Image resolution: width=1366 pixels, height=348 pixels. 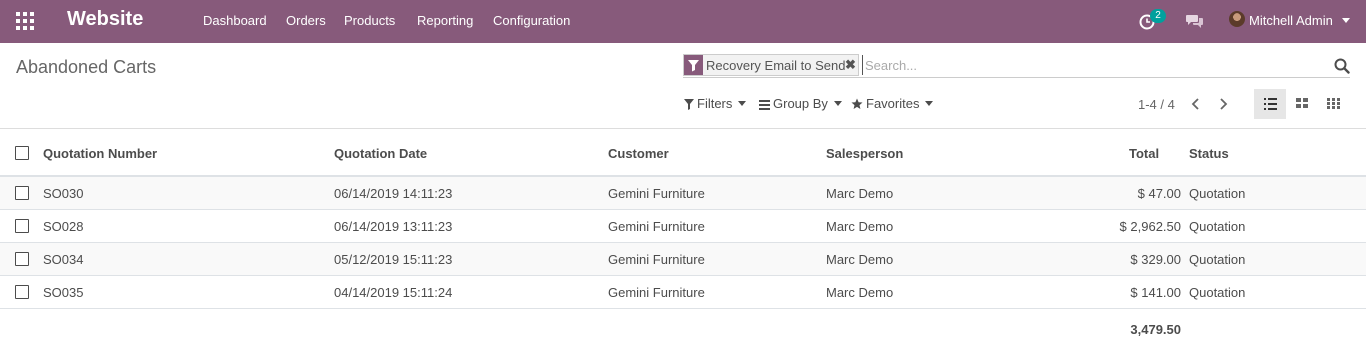 What do you see at coordinates (1158, 16) in the screenshot?
I see `activity-count-badge: 2` at bounding box center [1158, 16].